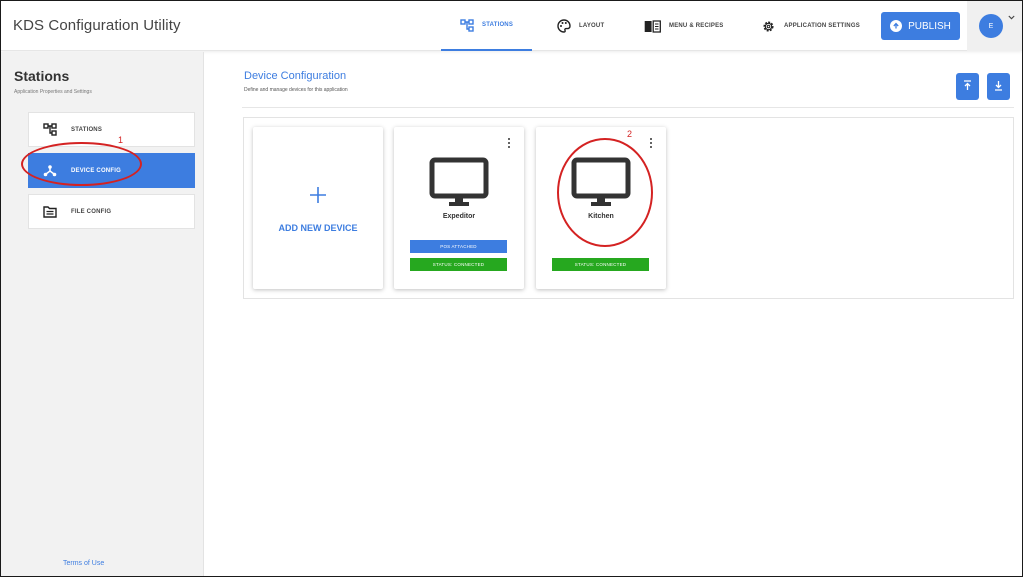  I want to click on sidebar-item-device-config: DEVICE CONFIG, so click(111, 170).